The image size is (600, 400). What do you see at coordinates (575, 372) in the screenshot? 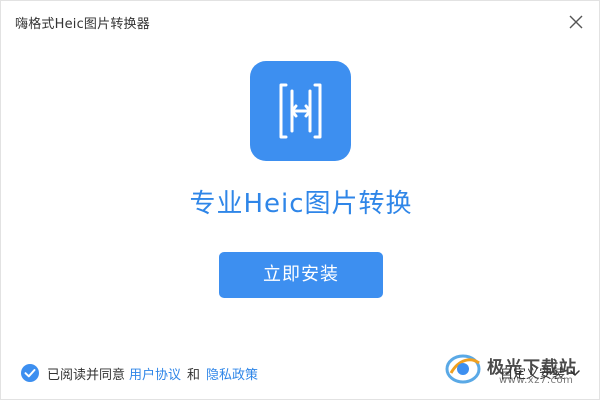
I see `chevron-down-icon` at bounding box center [575, 372].